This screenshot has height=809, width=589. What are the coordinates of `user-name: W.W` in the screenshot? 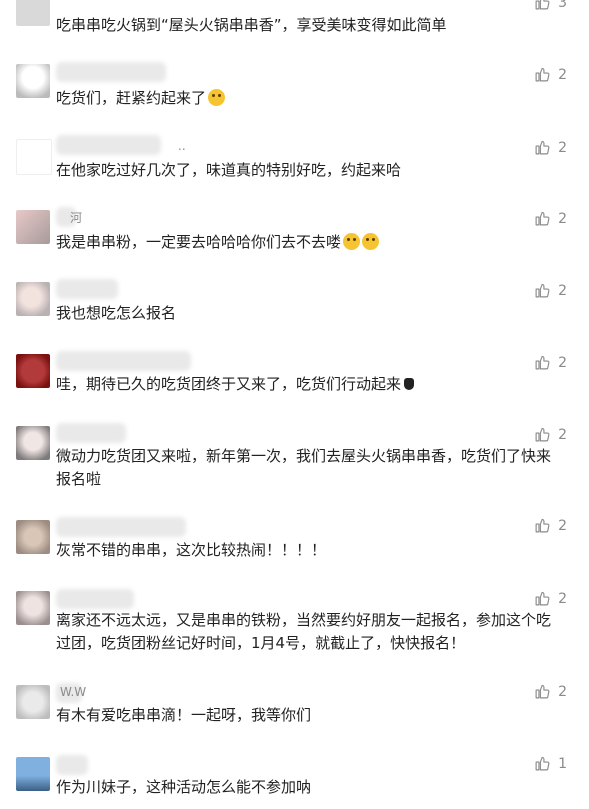 It's located at (73, 692).